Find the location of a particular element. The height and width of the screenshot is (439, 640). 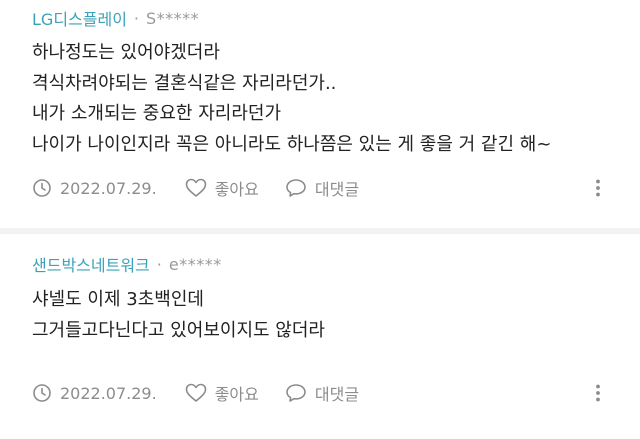

comment-header: 샌드박스네트워크 · e***** is located at coordinates (127, 264).